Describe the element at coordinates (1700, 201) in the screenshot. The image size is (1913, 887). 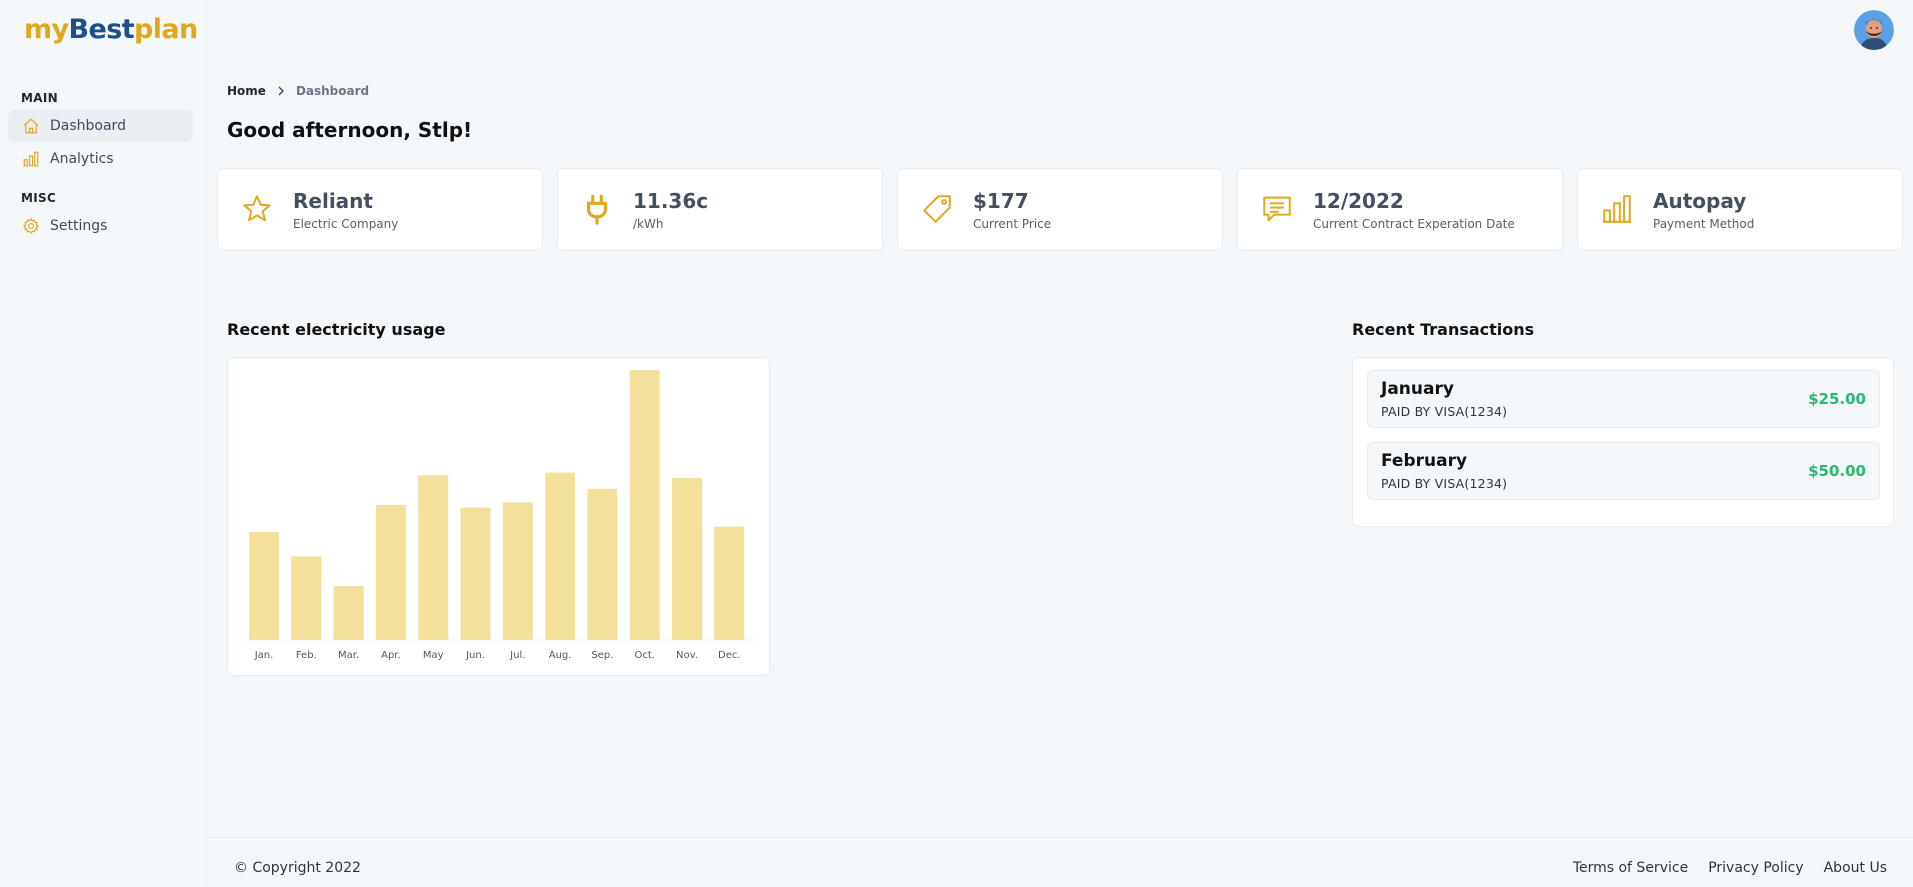
I see `stat-value: Autopay` at that location.